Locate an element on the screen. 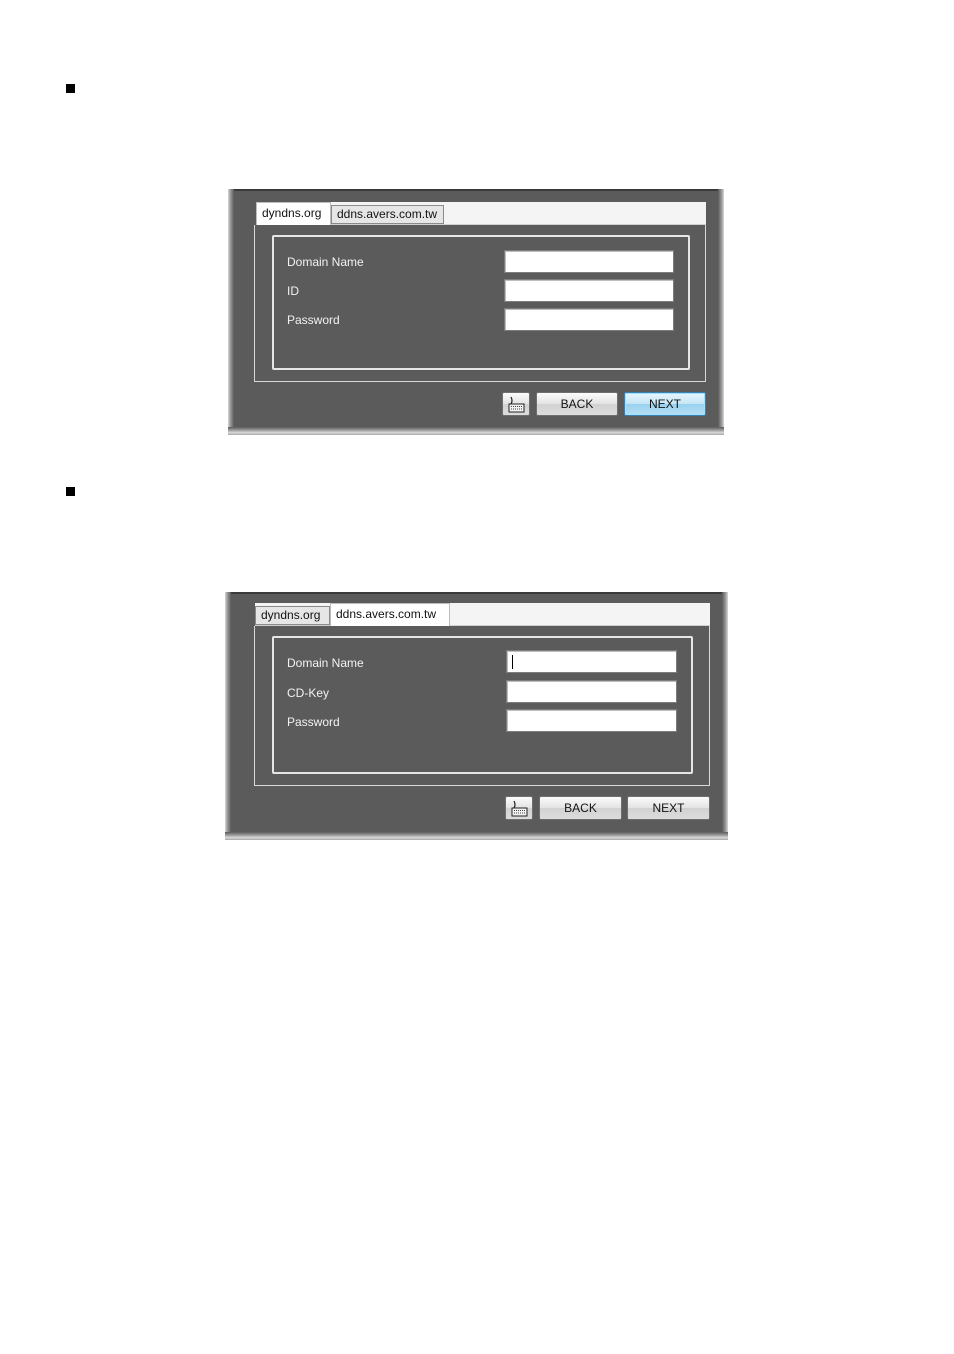  cd-key-input is located at coordinates (591, 691).